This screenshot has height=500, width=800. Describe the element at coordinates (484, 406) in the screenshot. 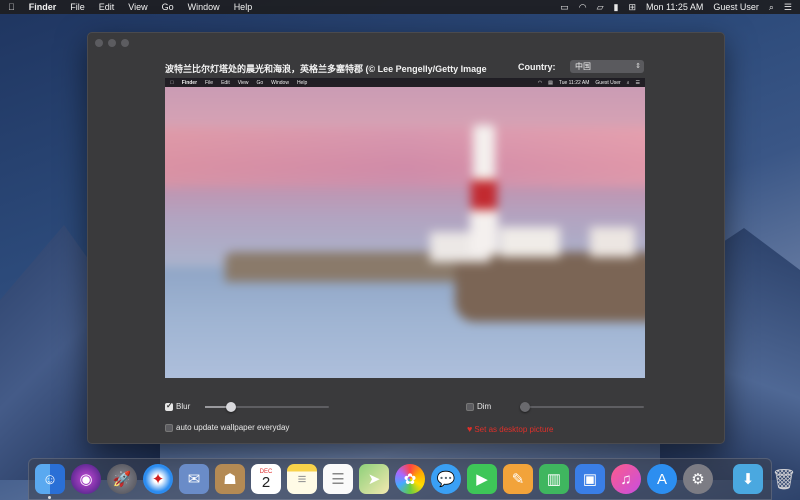

I see `dim-label: Dim` at that location.